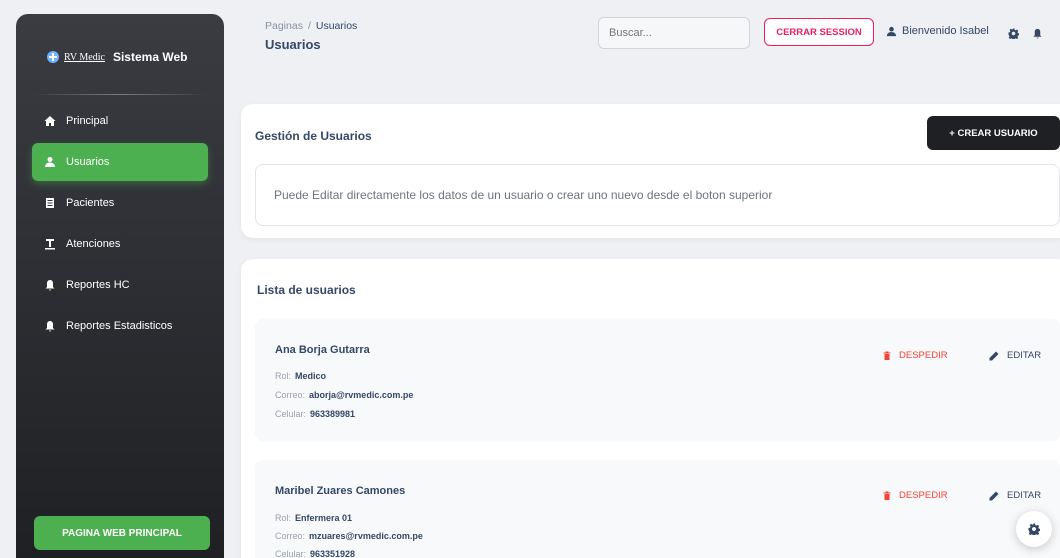 Image resolution: width=1060 pixels, height=558 pixels. Describe the element at coordinates (293, 44) in the screenshot. I see `page-title: Usuarios` at that location.